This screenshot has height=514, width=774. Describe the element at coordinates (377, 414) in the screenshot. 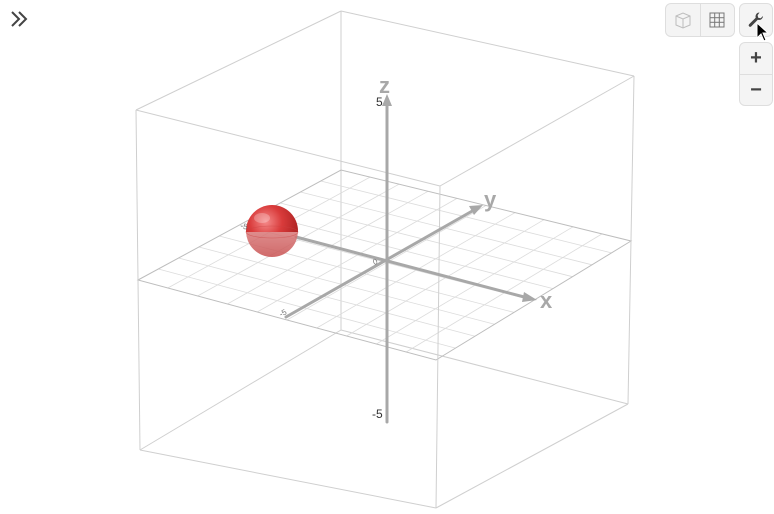

I see `z-min-tick: -5` at that location.